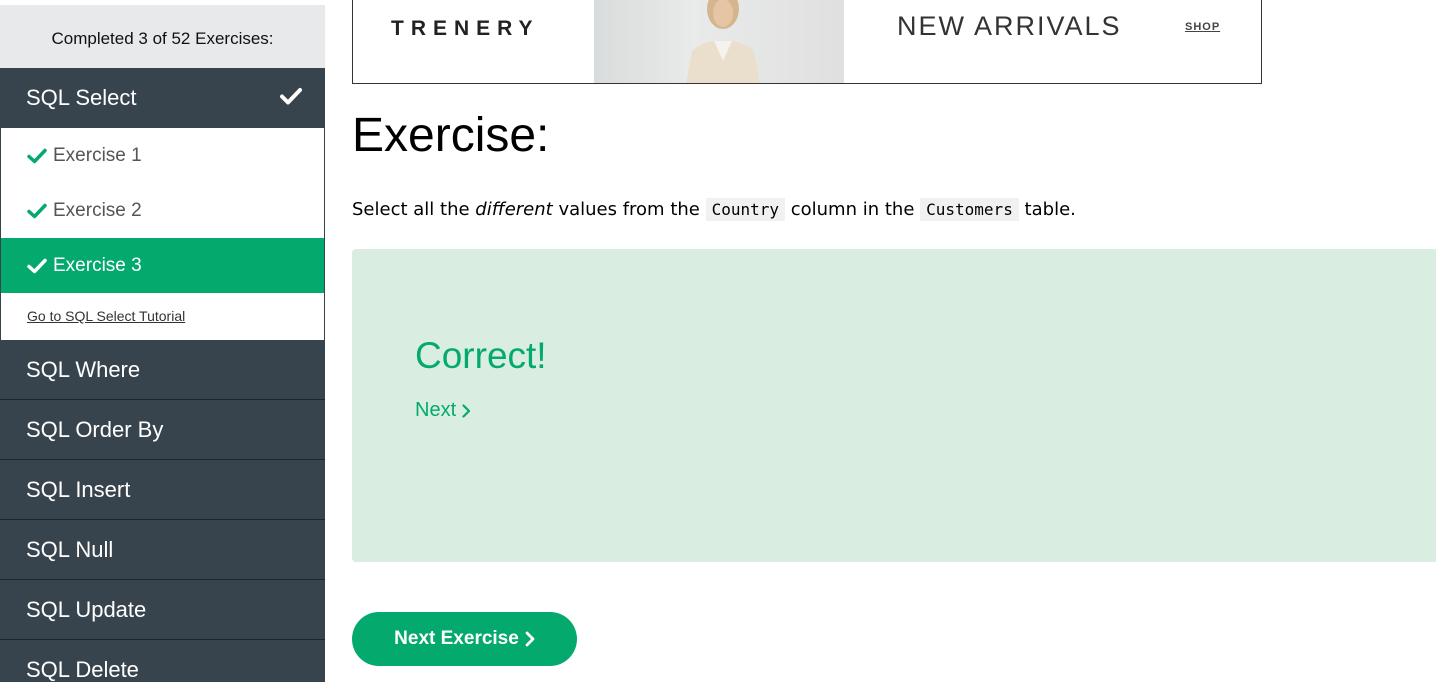  What do you see at coordinates (70, 549) in the screenshot?
I see `section-label: SQL Null` at bounding box center [70, 549].